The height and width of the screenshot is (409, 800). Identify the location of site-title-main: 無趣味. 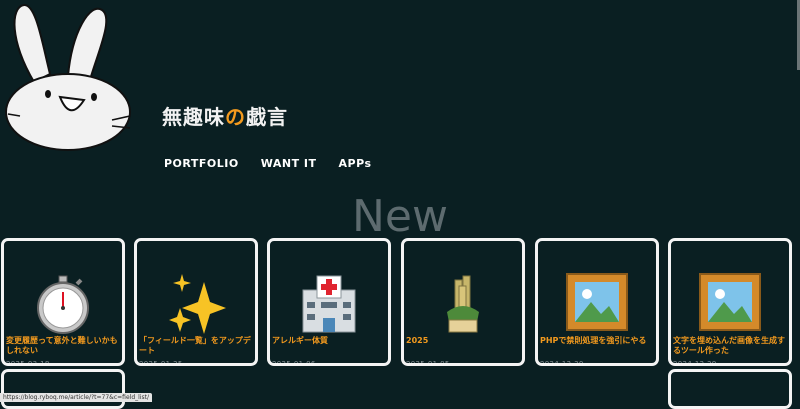
(193, 117).